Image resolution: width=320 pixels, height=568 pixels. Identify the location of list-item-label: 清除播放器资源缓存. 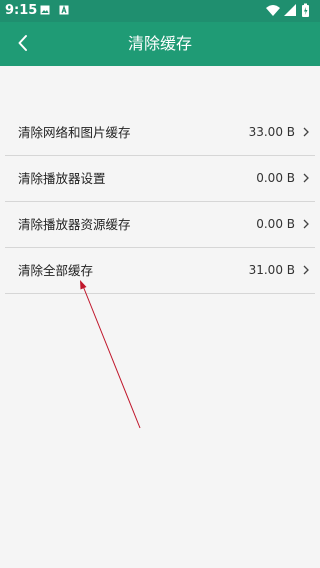
(74, 224).